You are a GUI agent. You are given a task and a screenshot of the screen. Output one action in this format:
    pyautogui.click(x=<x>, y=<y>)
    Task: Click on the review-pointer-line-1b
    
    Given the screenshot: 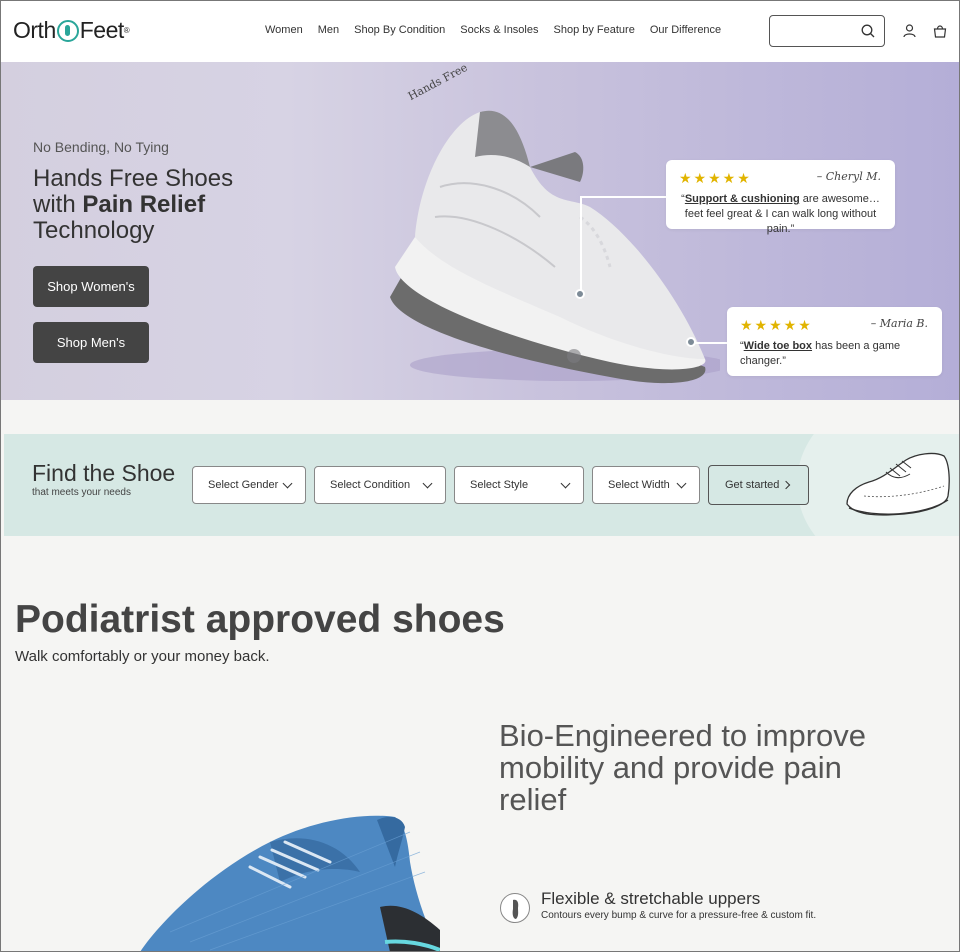 What is the action you would take?
    pyautogui.click(x=581, y=243)
    